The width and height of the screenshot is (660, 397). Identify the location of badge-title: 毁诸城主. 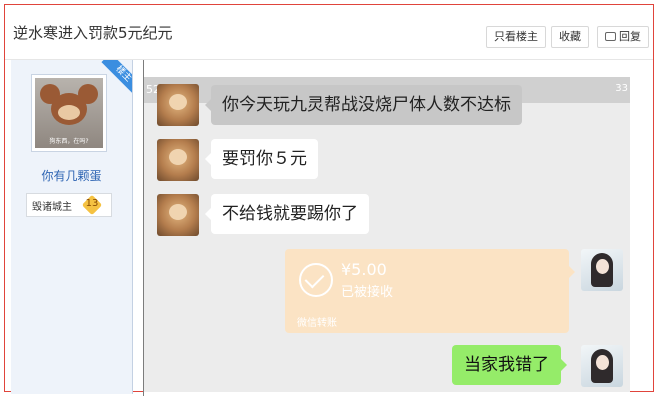
(52, 207).